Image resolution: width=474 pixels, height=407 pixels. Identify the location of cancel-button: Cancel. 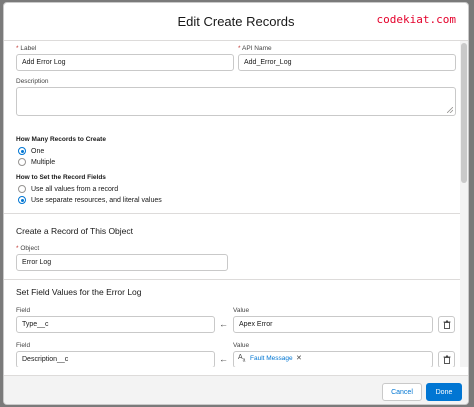
(402, 392).